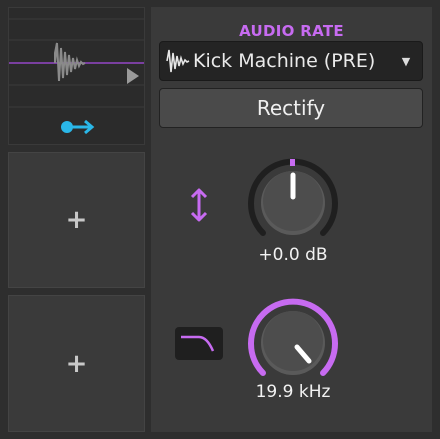  I want to click on cutoff-knob, so click(293, 343).